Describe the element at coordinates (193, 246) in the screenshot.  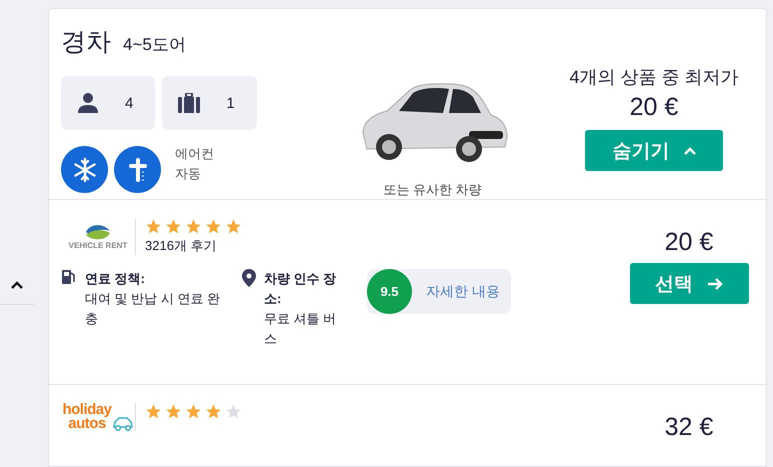
I see `review-count: 3216개 후기` at that location.